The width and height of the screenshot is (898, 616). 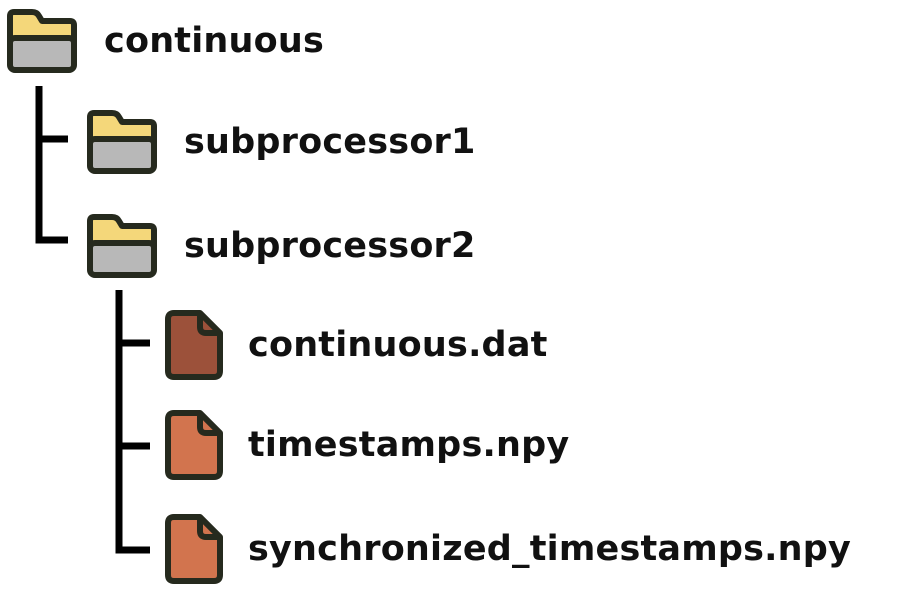 What do you see at coordinates (214, 41) in the screenshot?
I see `folder-label: continuous` at bounding box center [214, 41].